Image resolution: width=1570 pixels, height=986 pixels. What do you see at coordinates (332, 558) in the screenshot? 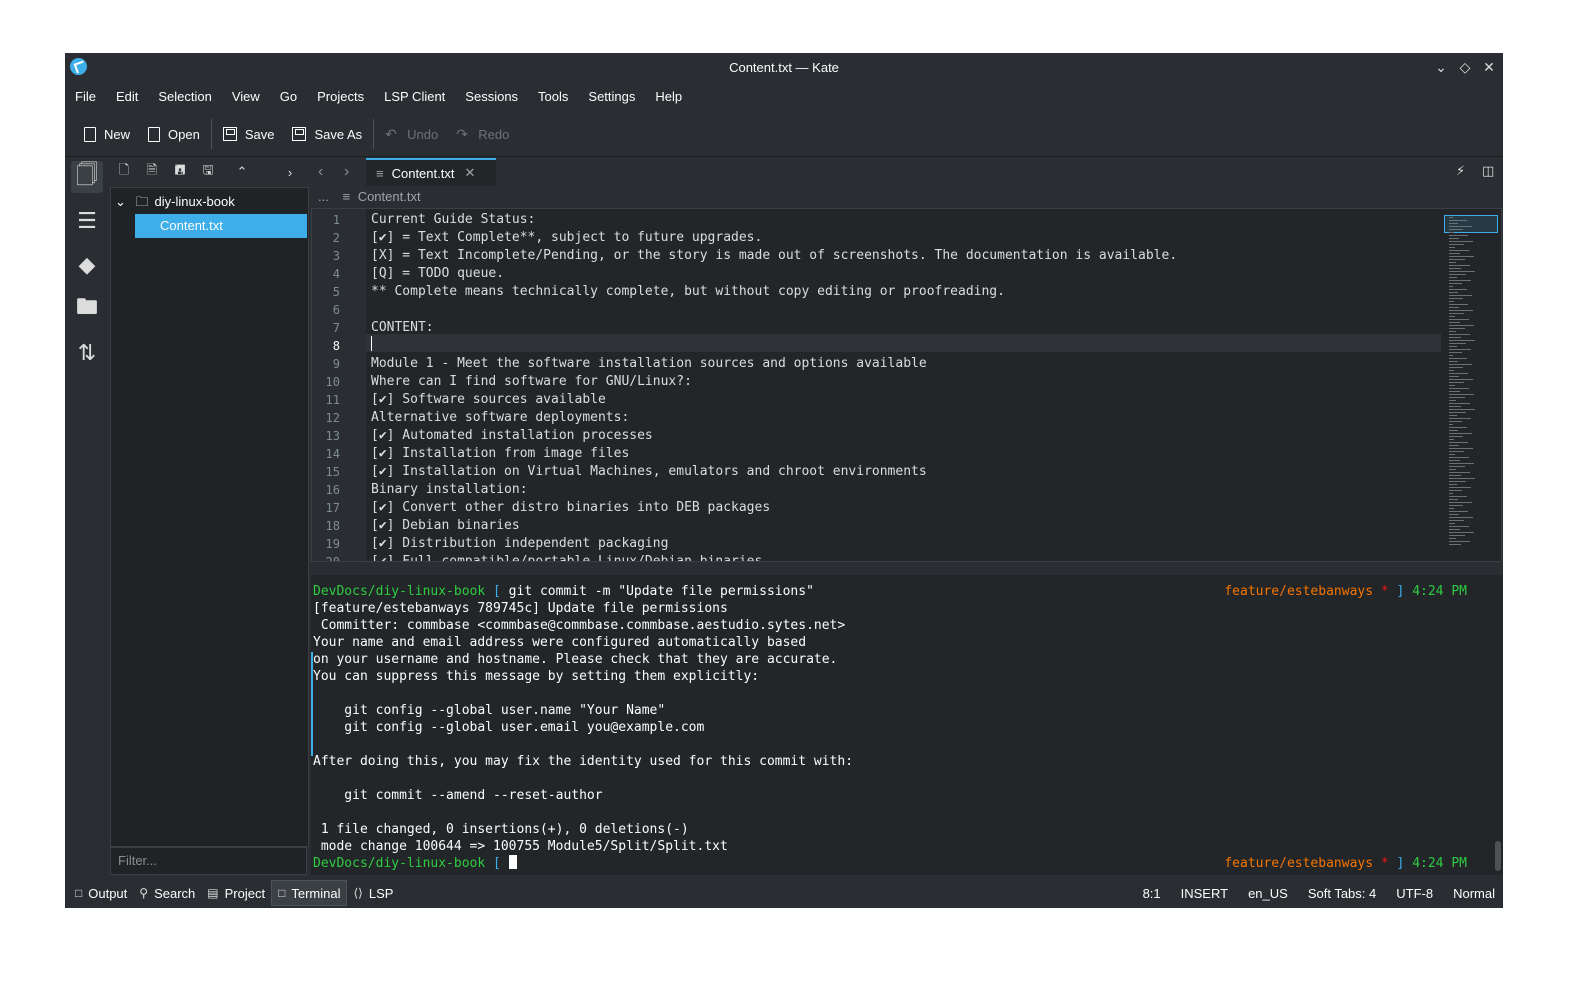
I see `line-number: 20` at bounding box center [332, 558].